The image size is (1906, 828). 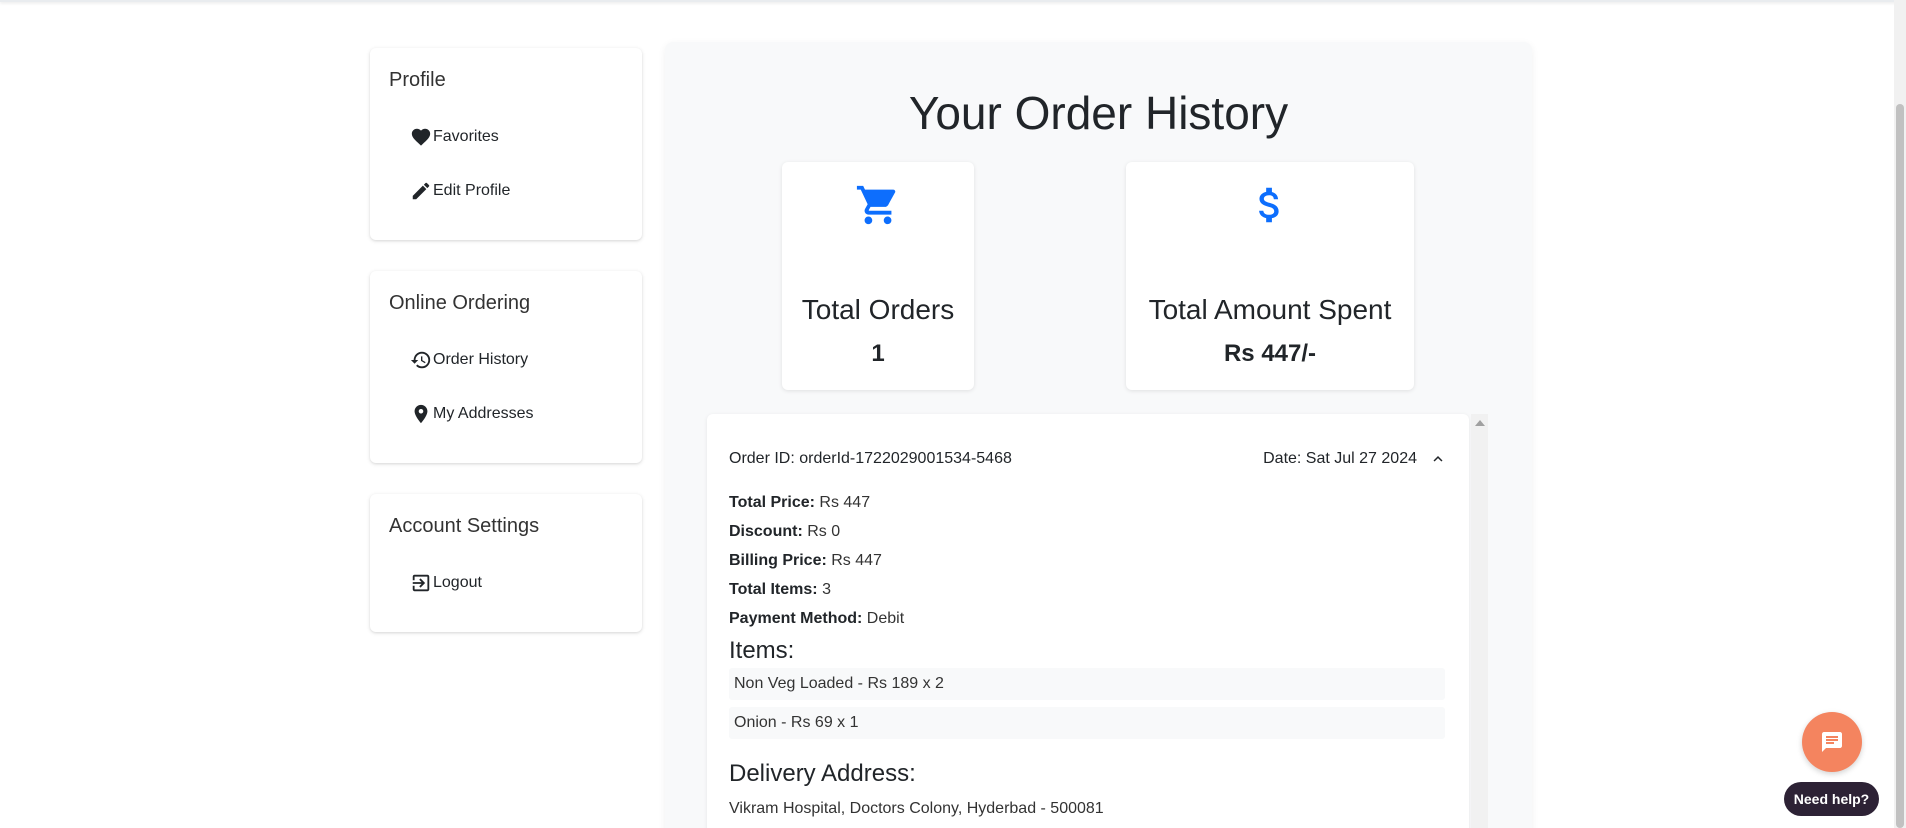 I want to click on sidebar-item-label: My Addresses, so click(x=483, y=413).